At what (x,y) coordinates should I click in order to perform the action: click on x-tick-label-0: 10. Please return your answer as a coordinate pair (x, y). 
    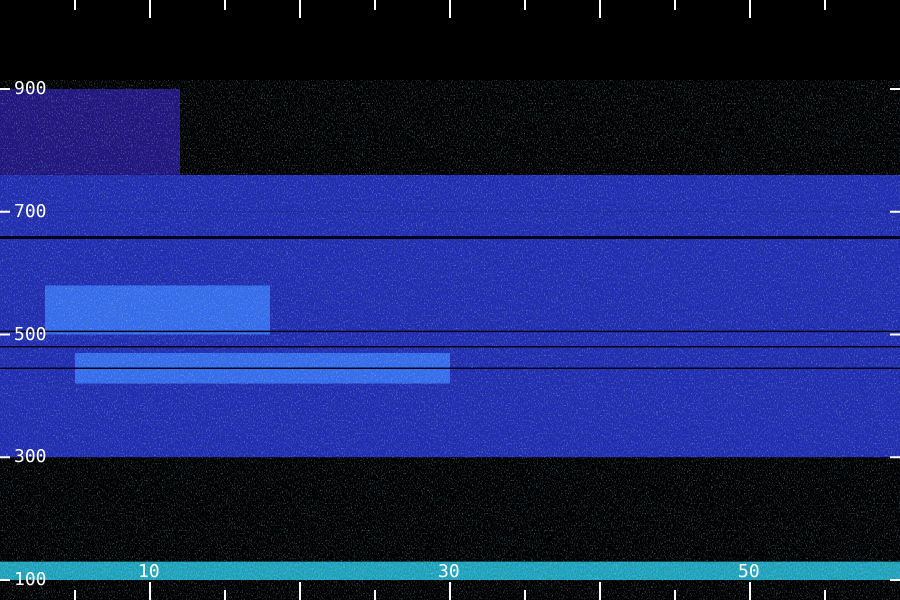
    Looking at the image, I should click on (149, 571).